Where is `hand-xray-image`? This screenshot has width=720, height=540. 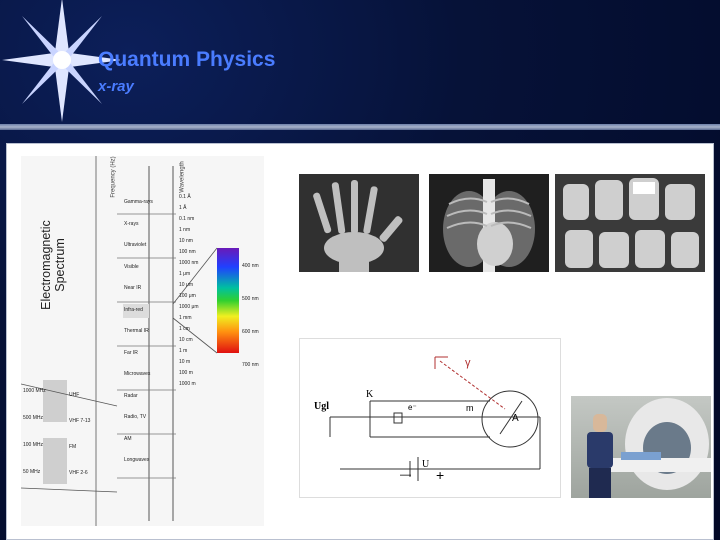
hand-xray-image is located at coordinates (359, 223).